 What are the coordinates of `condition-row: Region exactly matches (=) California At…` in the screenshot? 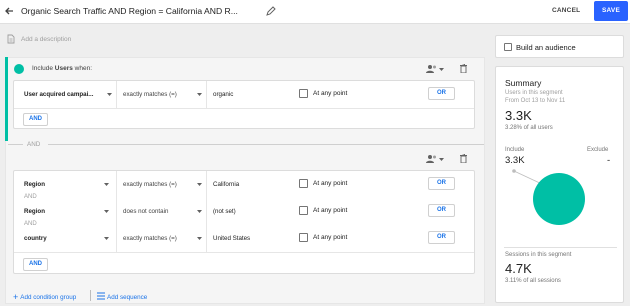 It's located at (244, 184).